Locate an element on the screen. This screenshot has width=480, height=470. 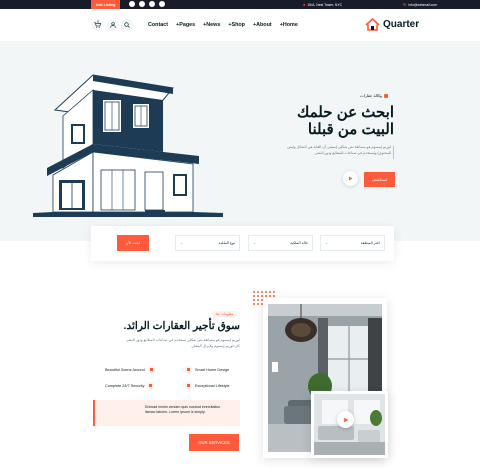
feature-label: Beautiful Scene Around is located at coordinates (125, 369).